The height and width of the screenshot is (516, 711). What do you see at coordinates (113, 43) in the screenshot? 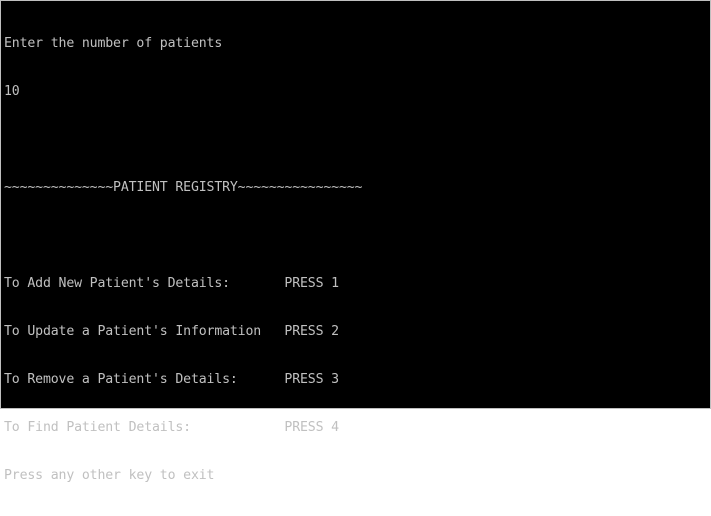
I see `prompt-line: Enter the number of patients` at bounding box center [113, 43].